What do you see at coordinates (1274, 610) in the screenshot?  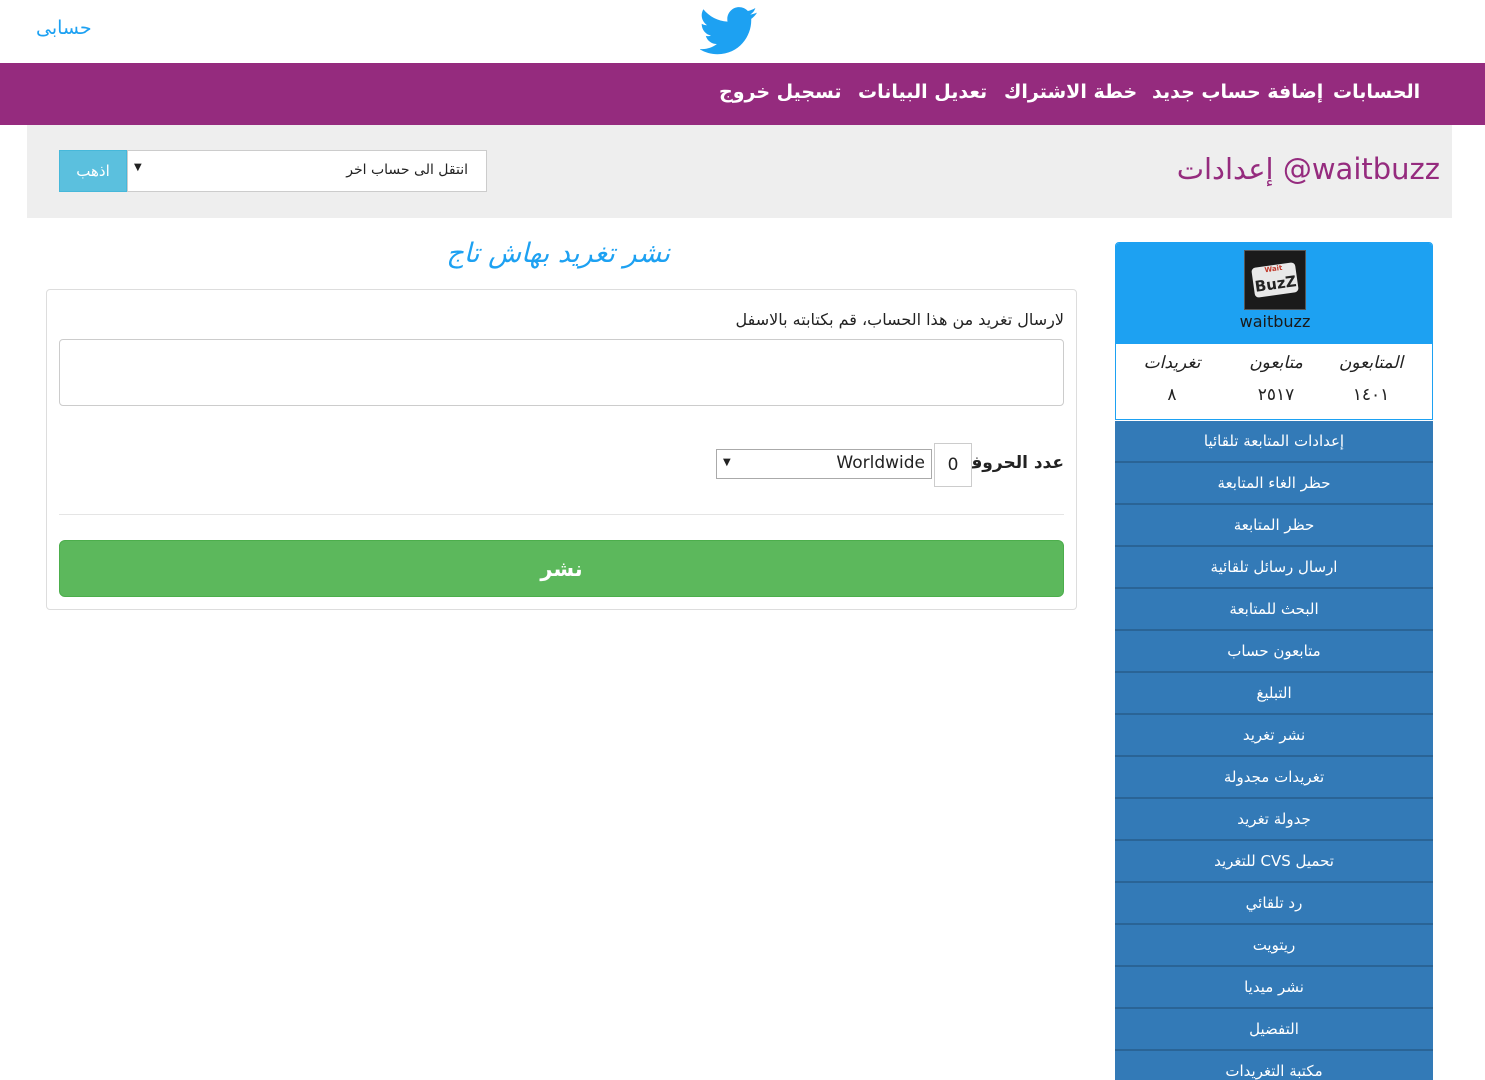 I see `sidebar-item-search-to-follow: البحث للمتابعة` at bounding box center [1274, 610].